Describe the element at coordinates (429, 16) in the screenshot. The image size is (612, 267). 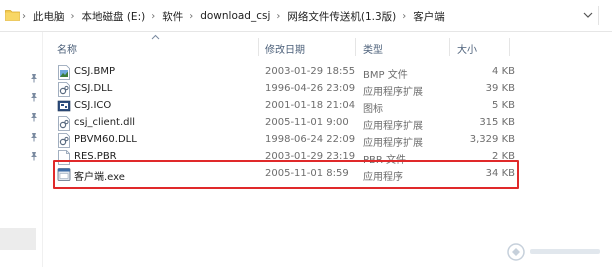
I see `breadcrumb-item-client: 客户端` at that location.